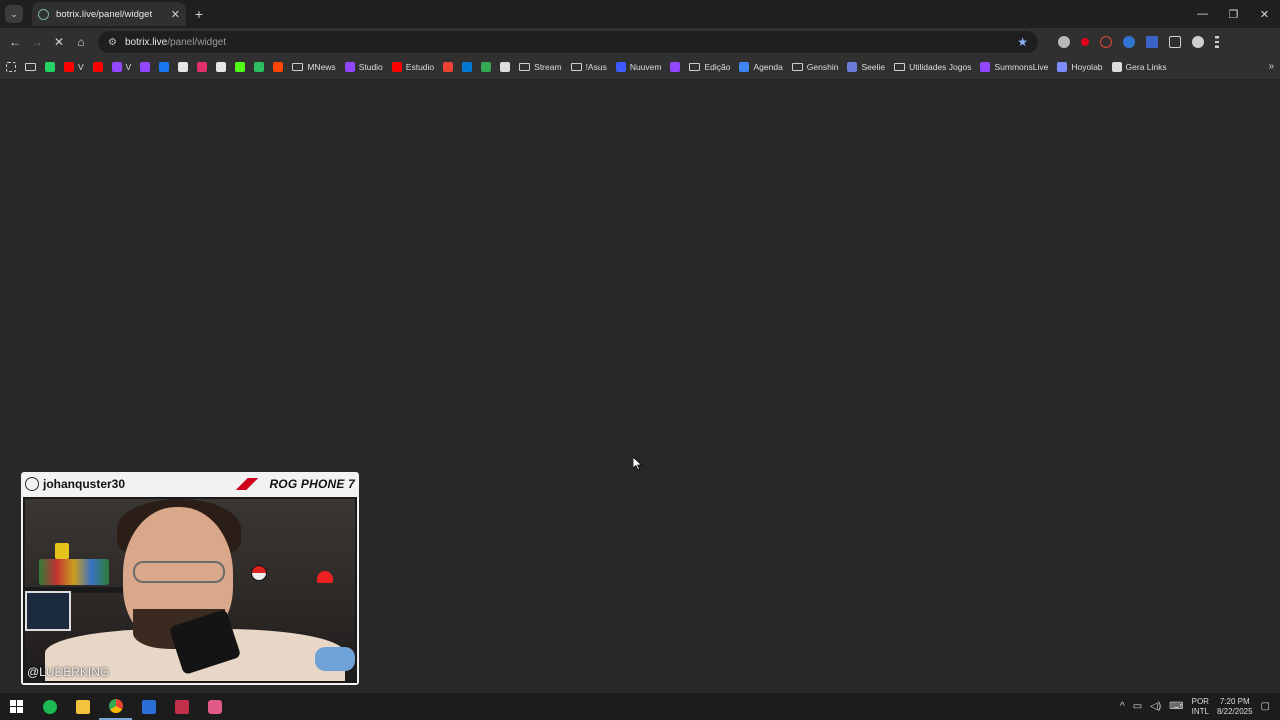 The image size is (1280, 720). What do you see at coordinates (1175, 42) in the screenshot?
I see `extensions-puzzle-icon` at bounding box center [1175, 42].